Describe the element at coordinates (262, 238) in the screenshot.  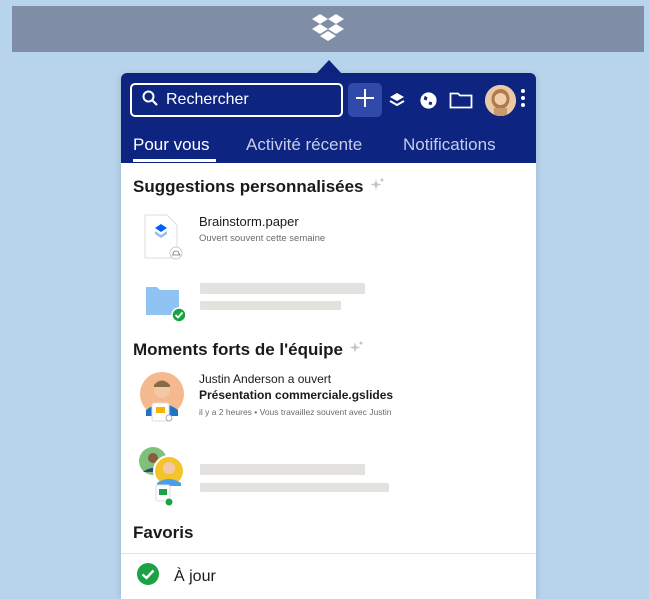
I see `file-subtitle: Ouvert souvent cette semaine` at that location.